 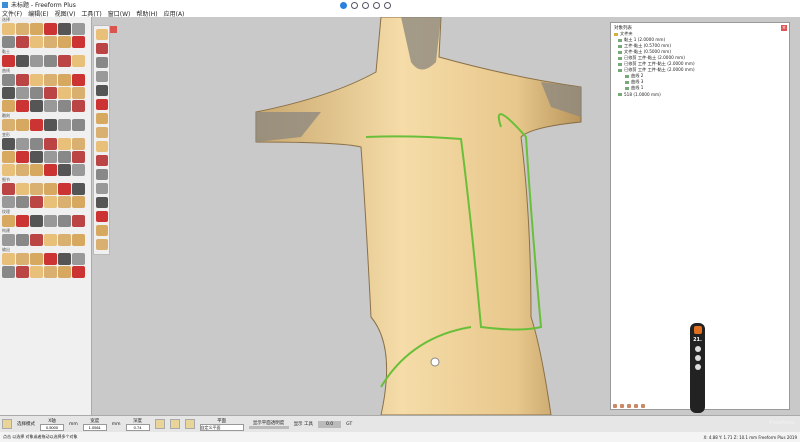 What do you see at coordinates (435, 362) in the screenshot?
I see `control-point` at bounding box center [435, 362].